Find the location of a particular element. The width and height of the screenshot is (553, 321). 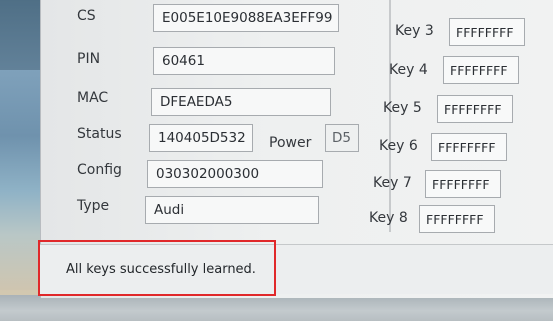

status-field: 140405D532 is located at coordinates (201, 138).